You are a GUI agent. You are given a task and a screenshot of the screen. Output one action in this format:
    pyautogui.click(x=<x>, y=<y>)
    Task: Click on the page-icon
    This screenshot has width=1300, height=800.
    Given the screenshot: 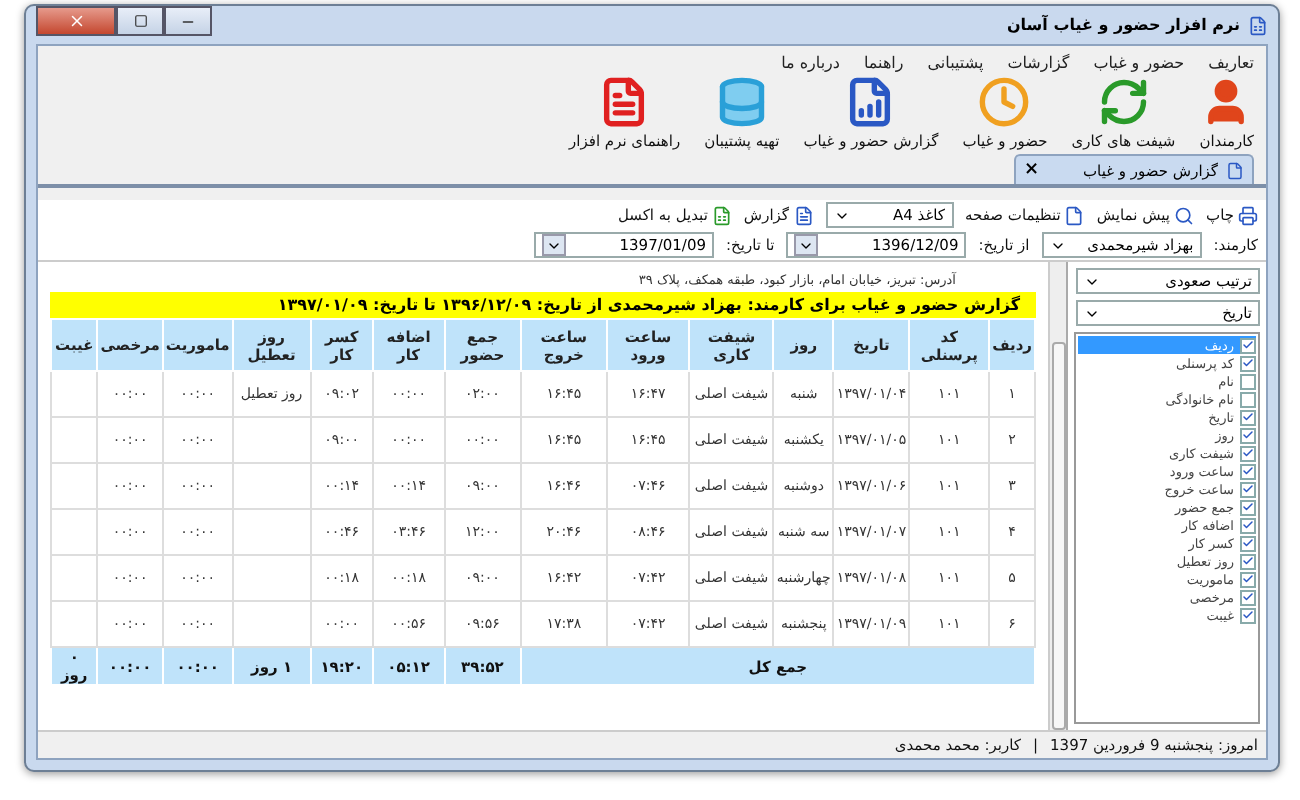 What is the action you would take?
    pyautogui.click(x=1074, y=215)
    